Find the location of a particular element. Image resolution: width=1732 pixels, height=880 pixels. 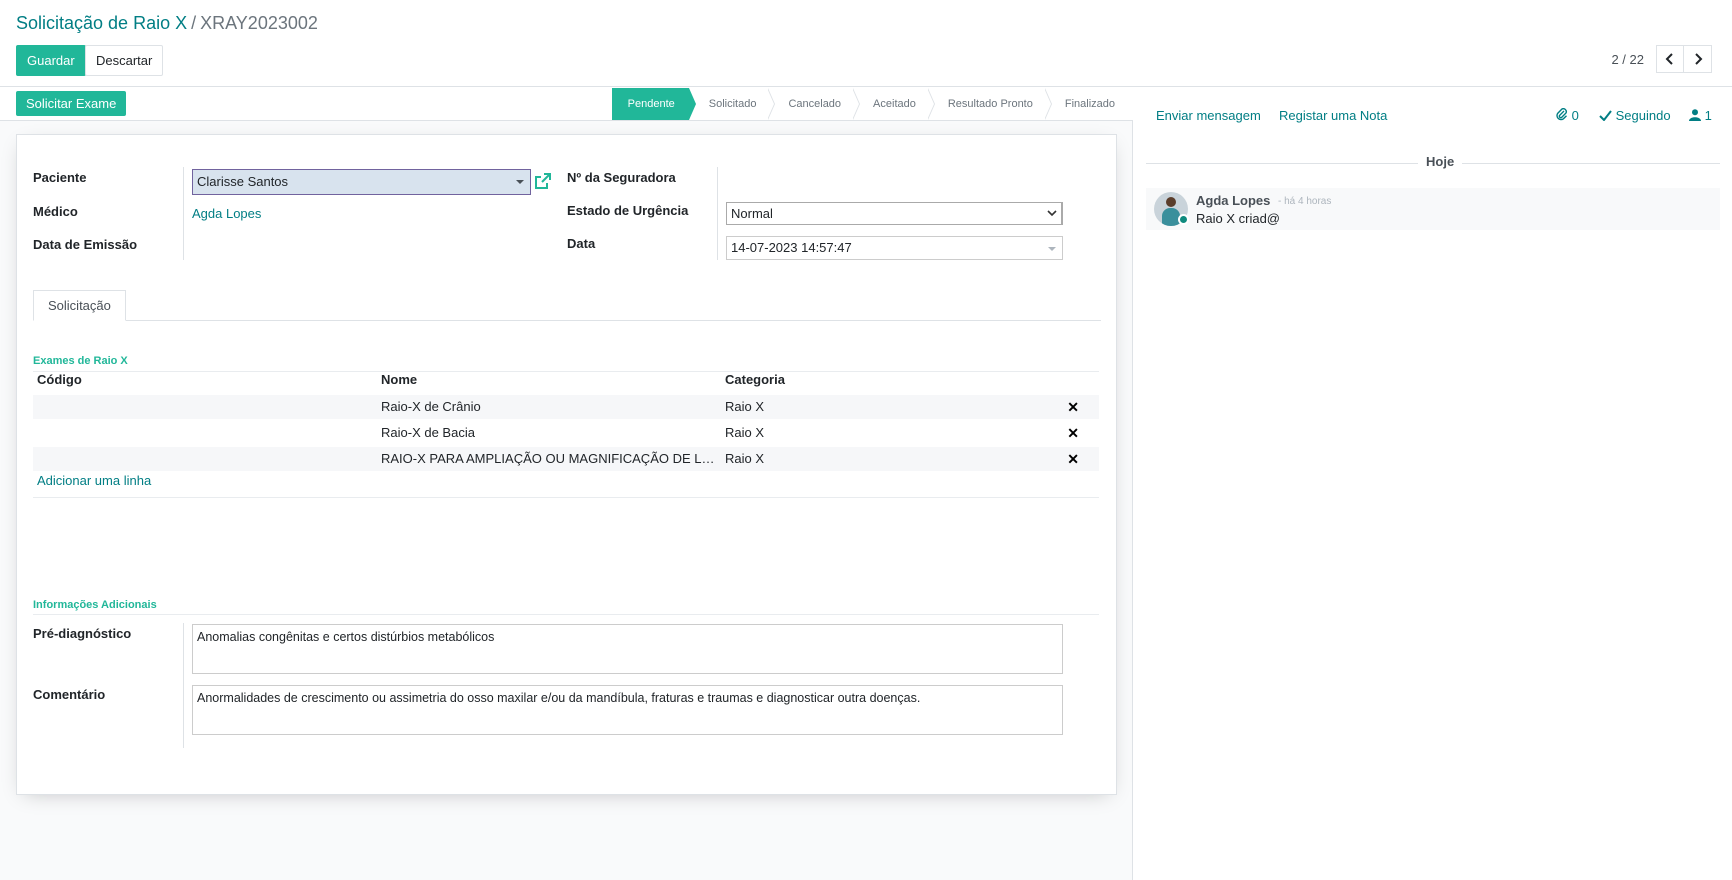

pager-previous-button is located at coordinates (1670, 59).